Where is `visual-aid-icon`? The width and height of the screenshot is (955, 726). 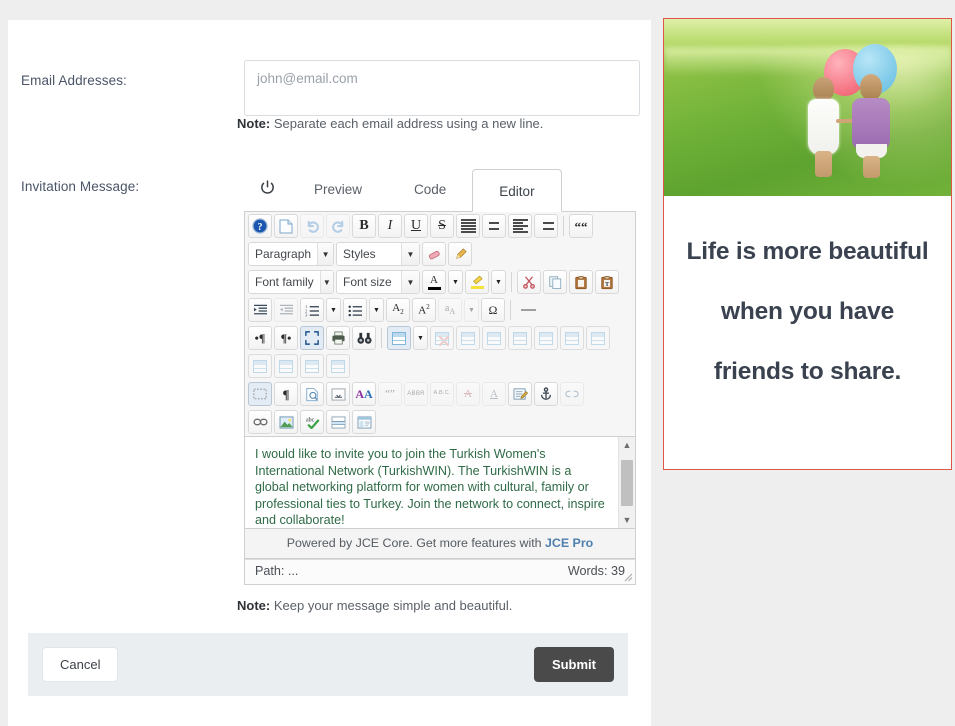
visual-aid-icon is located at coordinates (260, 394).